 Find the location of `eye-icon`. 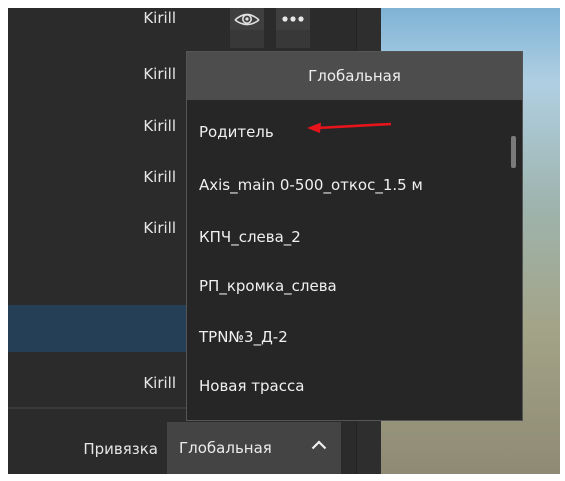

eye-icon is located at coordinates (247, 19).